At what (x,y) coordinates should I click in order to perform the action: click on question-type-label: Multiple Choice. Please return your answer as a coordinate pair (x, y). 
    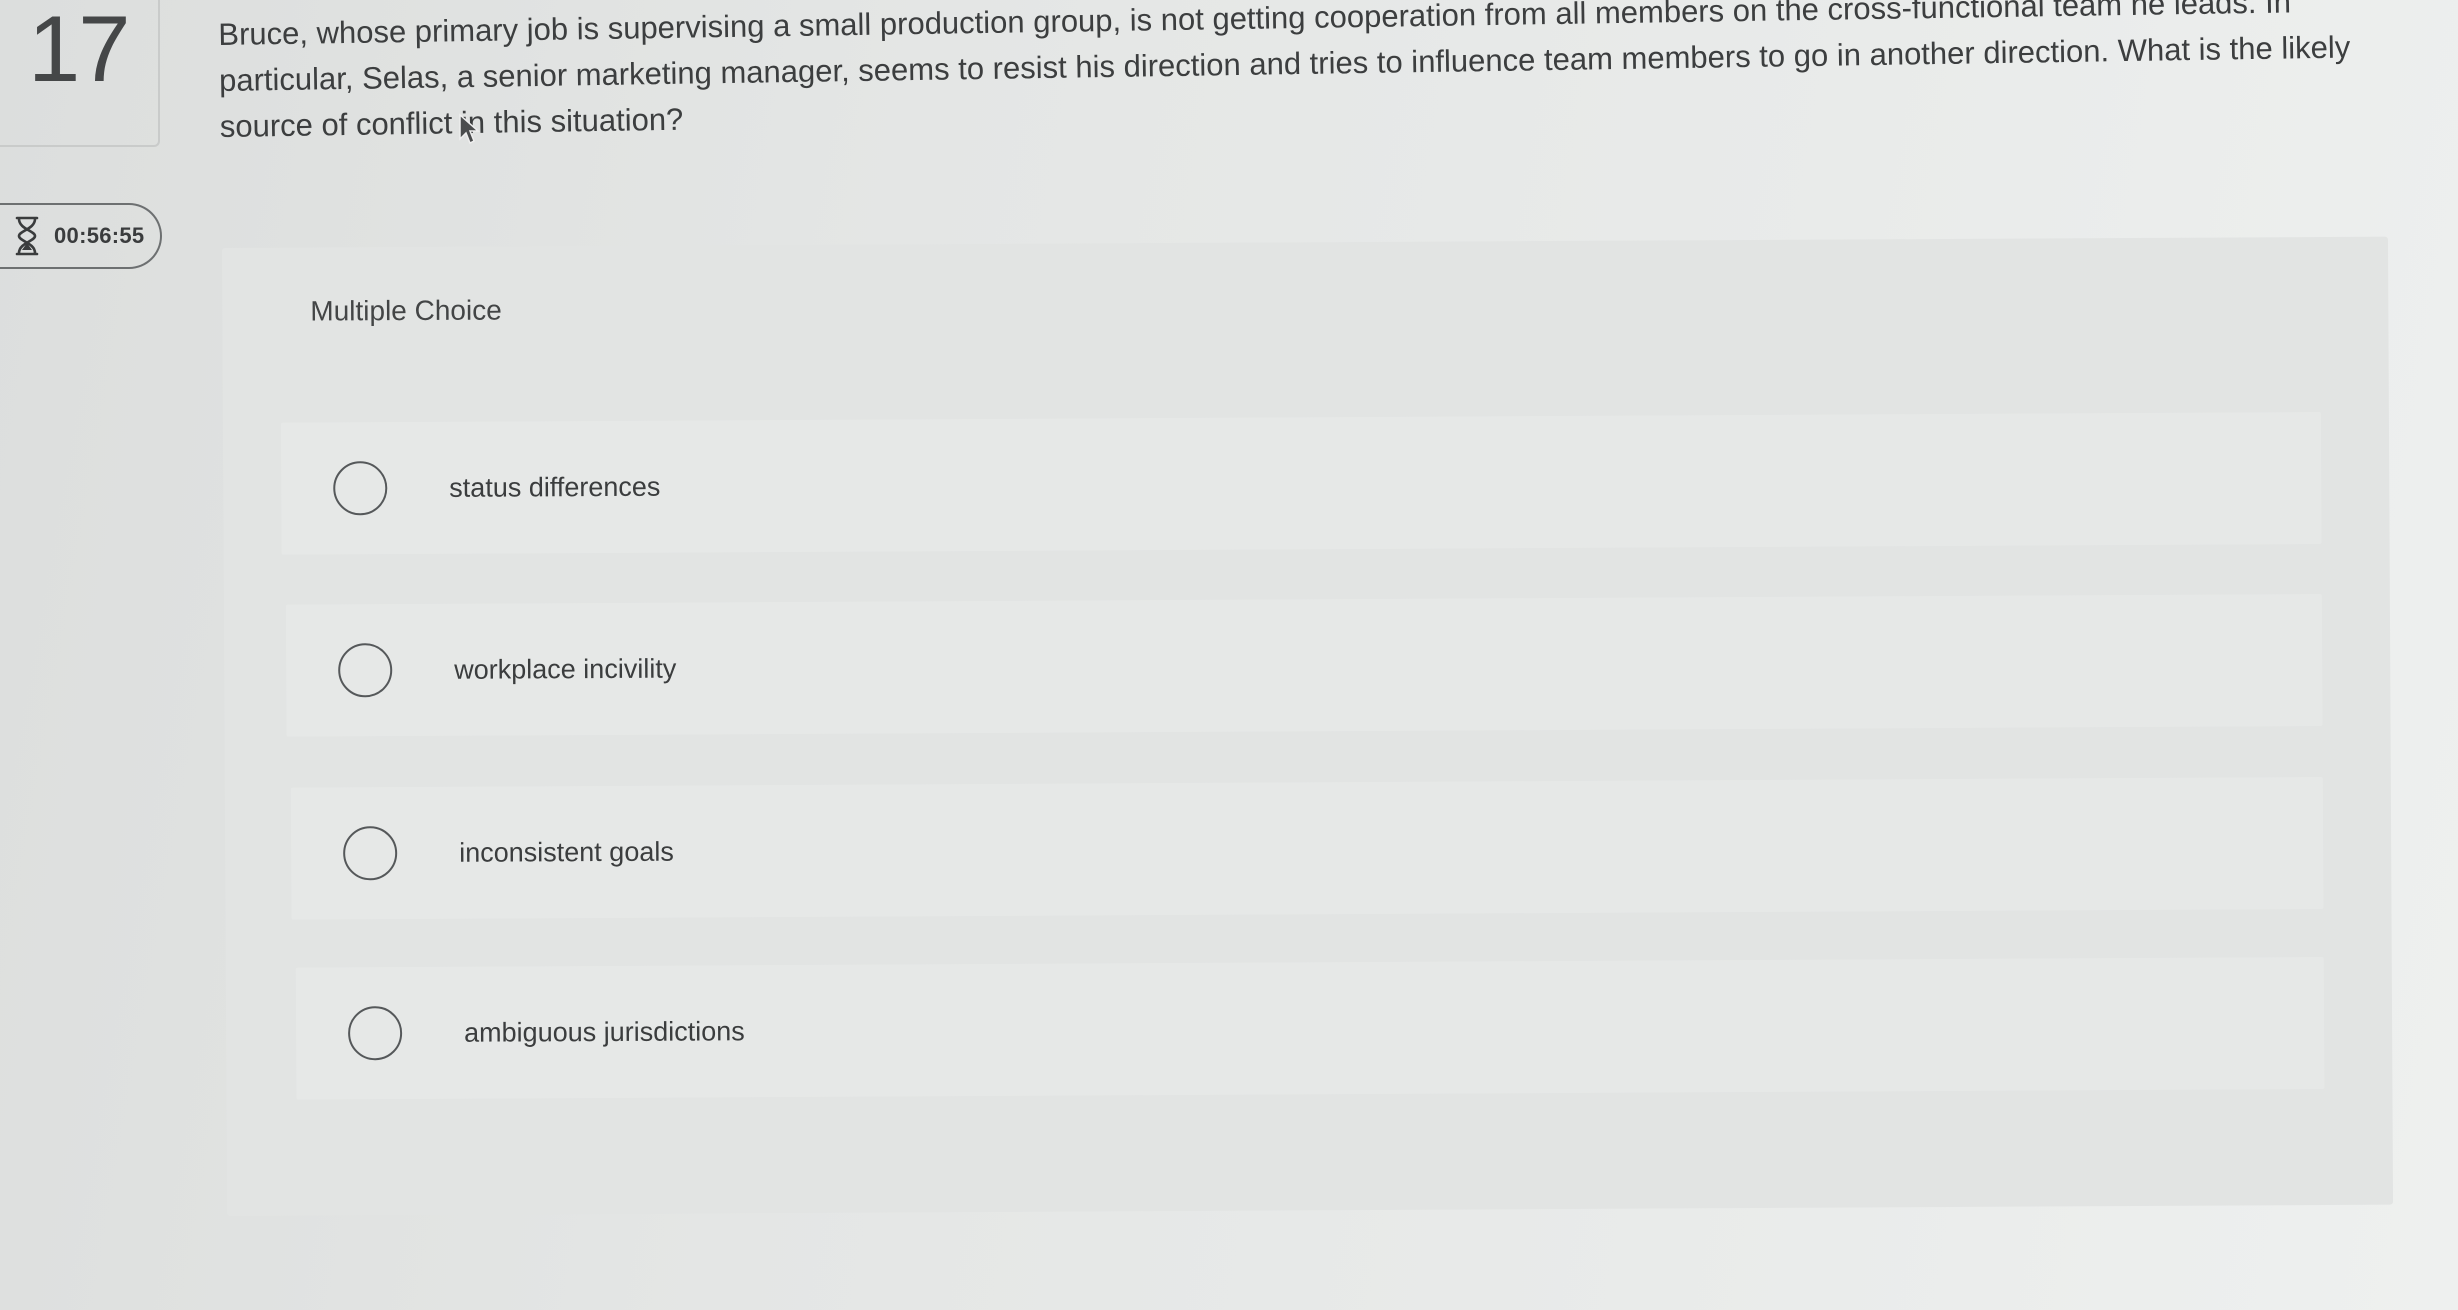
    Looking at the image, I should click on (406, 310).